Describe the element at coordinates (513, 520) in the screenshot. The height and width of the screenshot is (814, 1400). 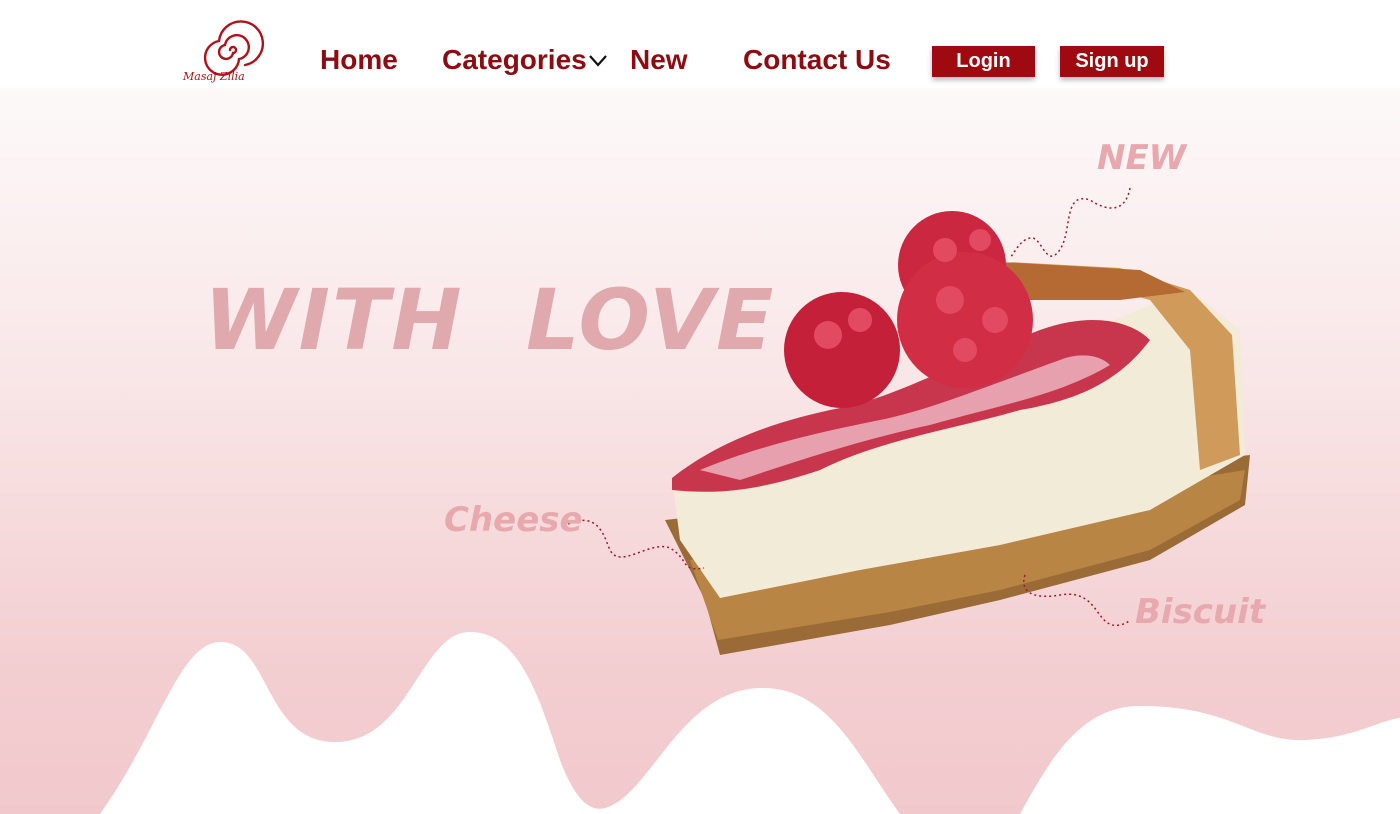
I see `tag-cheese: Cheese` at that location.